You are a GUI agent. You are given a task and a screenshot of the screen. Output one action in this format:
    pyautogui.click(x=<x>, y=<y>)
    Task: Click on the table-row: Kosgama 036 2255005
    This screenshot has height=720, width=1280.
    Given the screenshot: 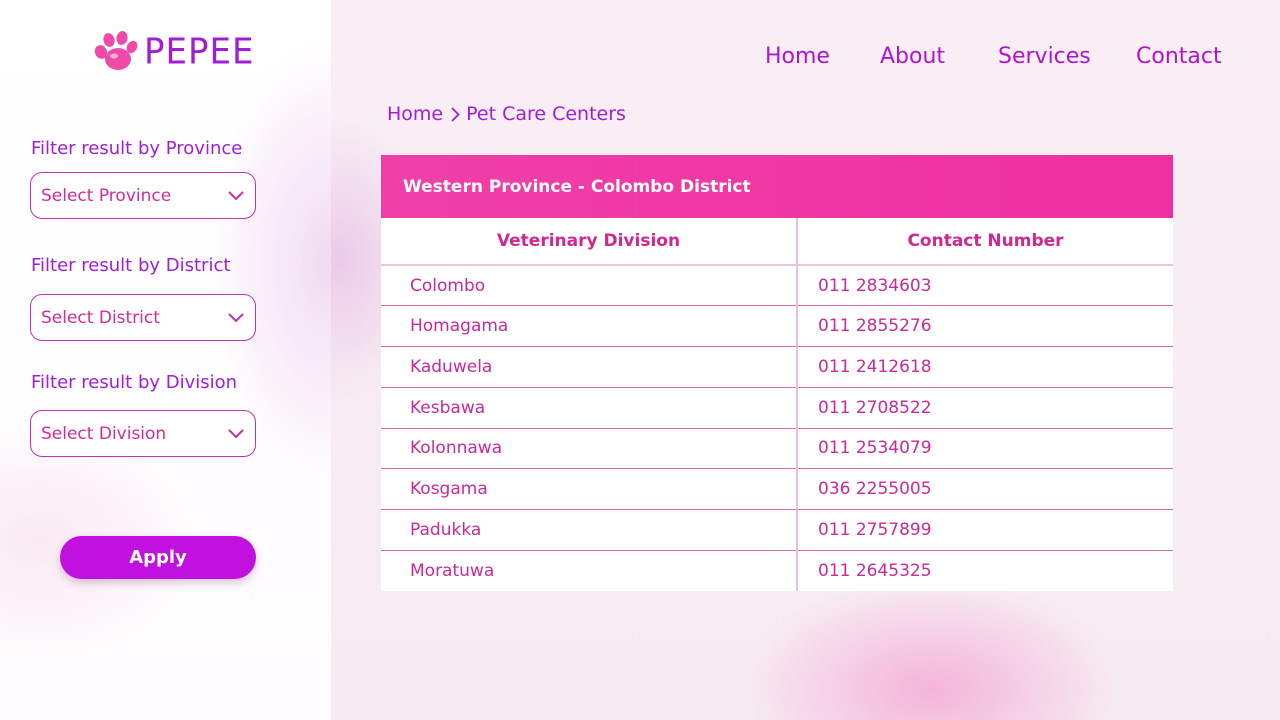 What is the action you would take?
    pyautogui.click(x=777, y=489)
    